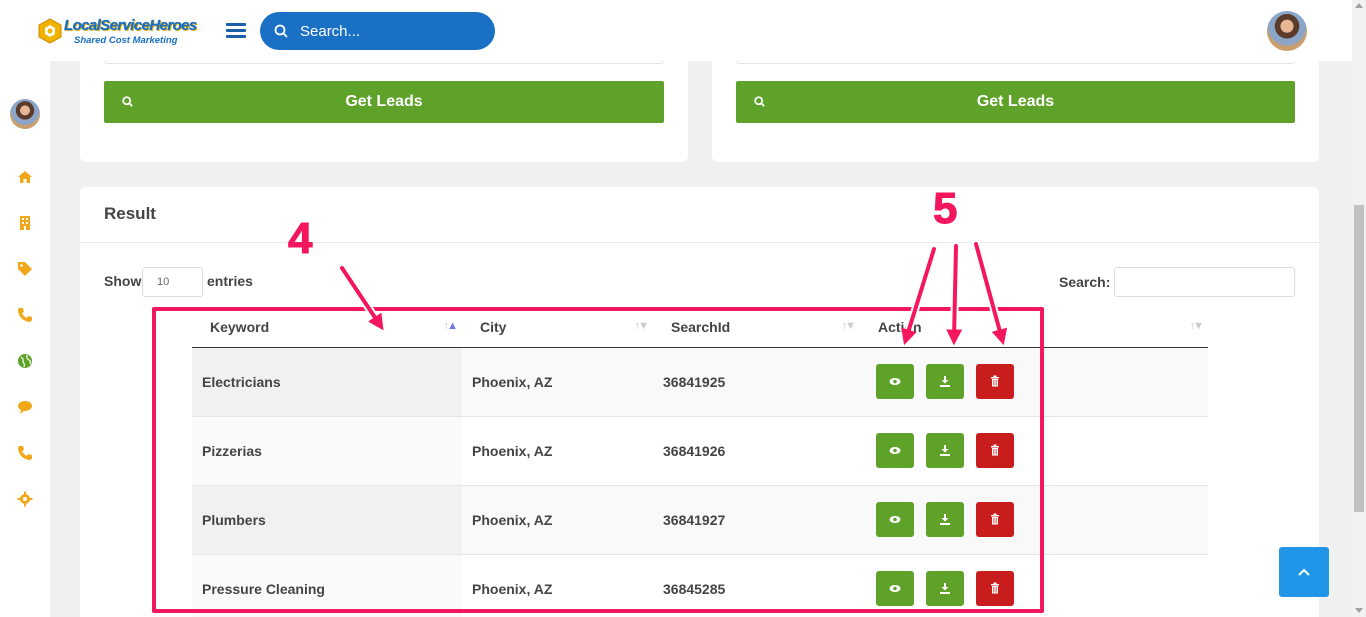 Image resolution: width=1366 pixels, height=617 pixels. I want to click on keyword-cell: Plumbers, so click(327, 520).